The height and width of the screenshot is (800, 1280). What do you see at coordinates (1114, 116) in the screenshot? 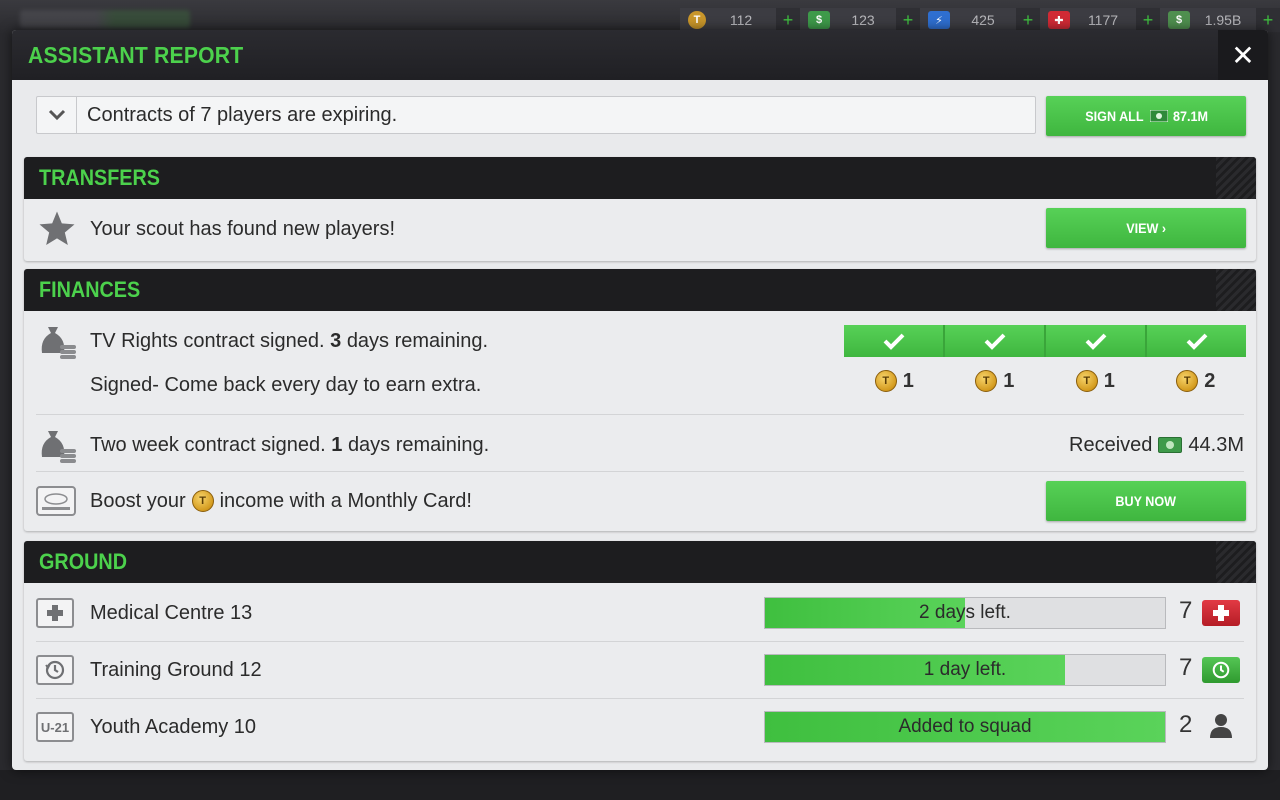
I see `sign-all-label: SIGN ALL` at bounding box center [1114, 116].